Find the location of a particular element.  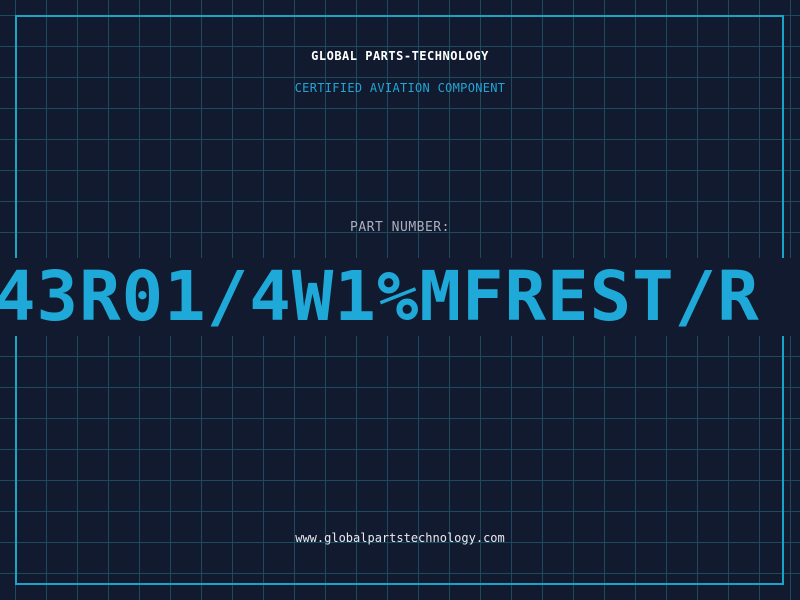

certification-subtitle: CERTIFIED AVIATION COMPONENT is located at coordinates (400, 88).